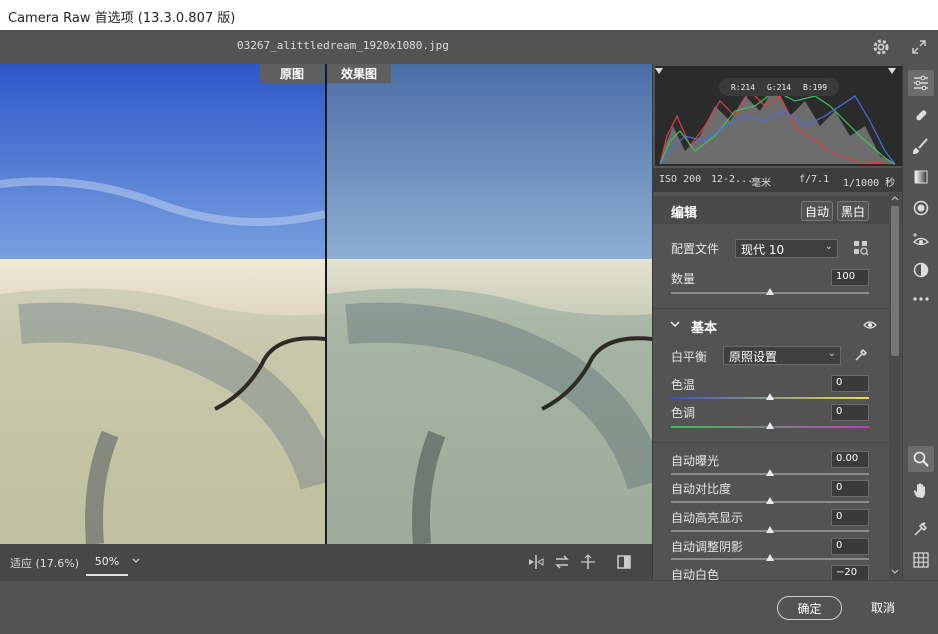 Image resolution: width=938 pixels, height=634 pixels. I want to click on highlights-field: 0, so click(850, 517).